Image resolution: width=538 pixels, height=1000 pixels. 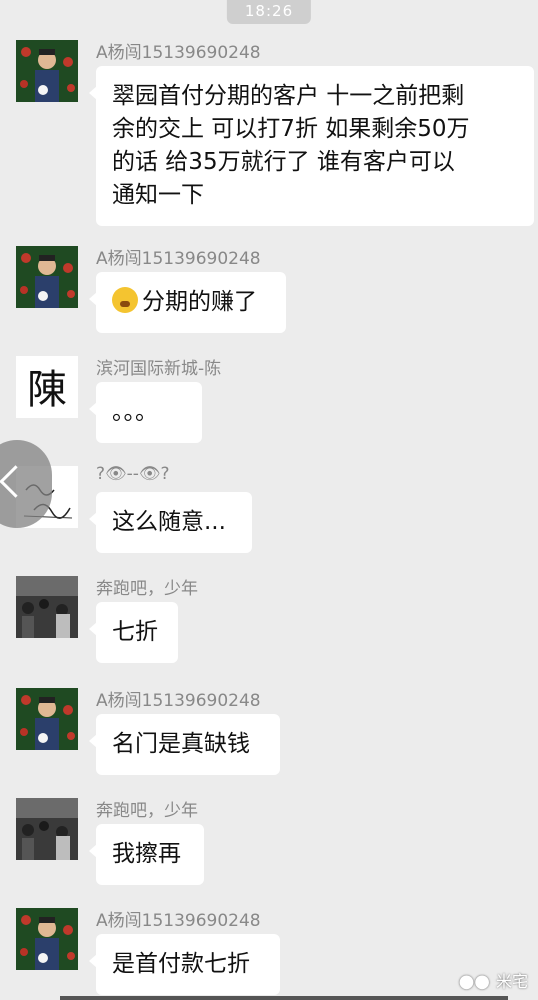 What do you see at coordinates (159, 369) in the screenshot?
I see `sender-name: 滨河国际新城-陈` at bounding box center [159, 369].